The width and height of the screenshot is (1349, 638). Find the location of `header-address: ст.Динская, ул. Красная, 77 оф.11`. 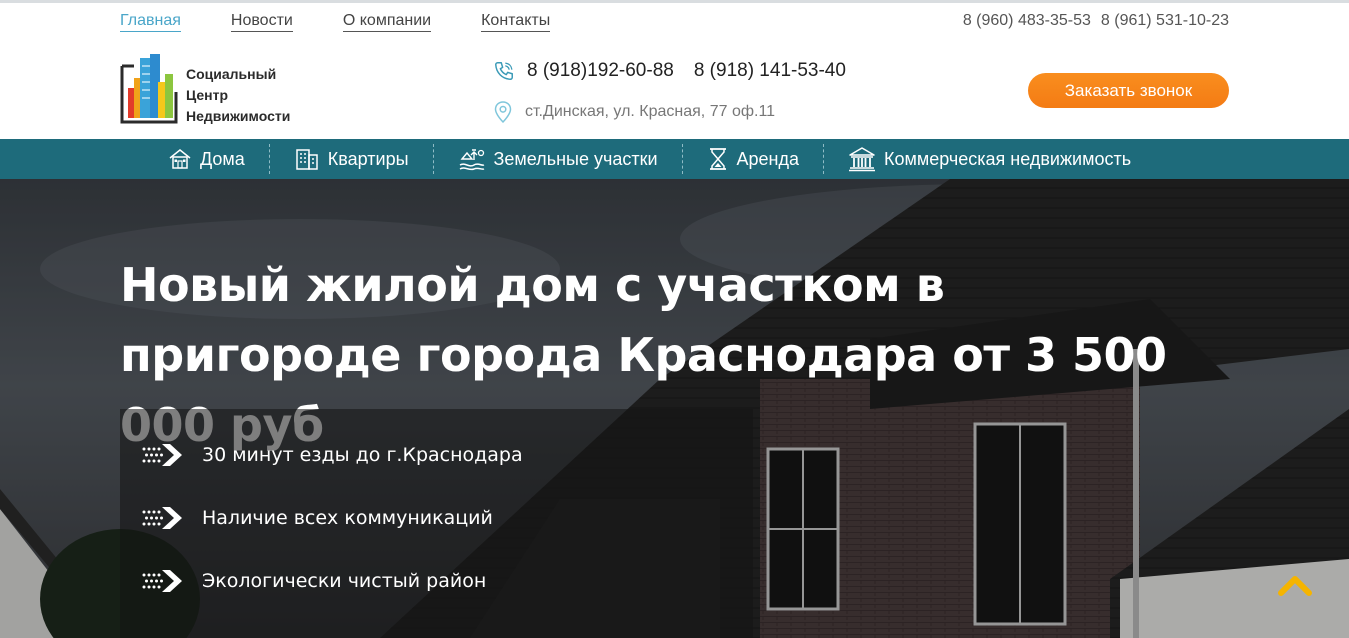

header-address: ст.Динская, ул. Красная, 77 оф.11 is located at coordinates (634, 112).